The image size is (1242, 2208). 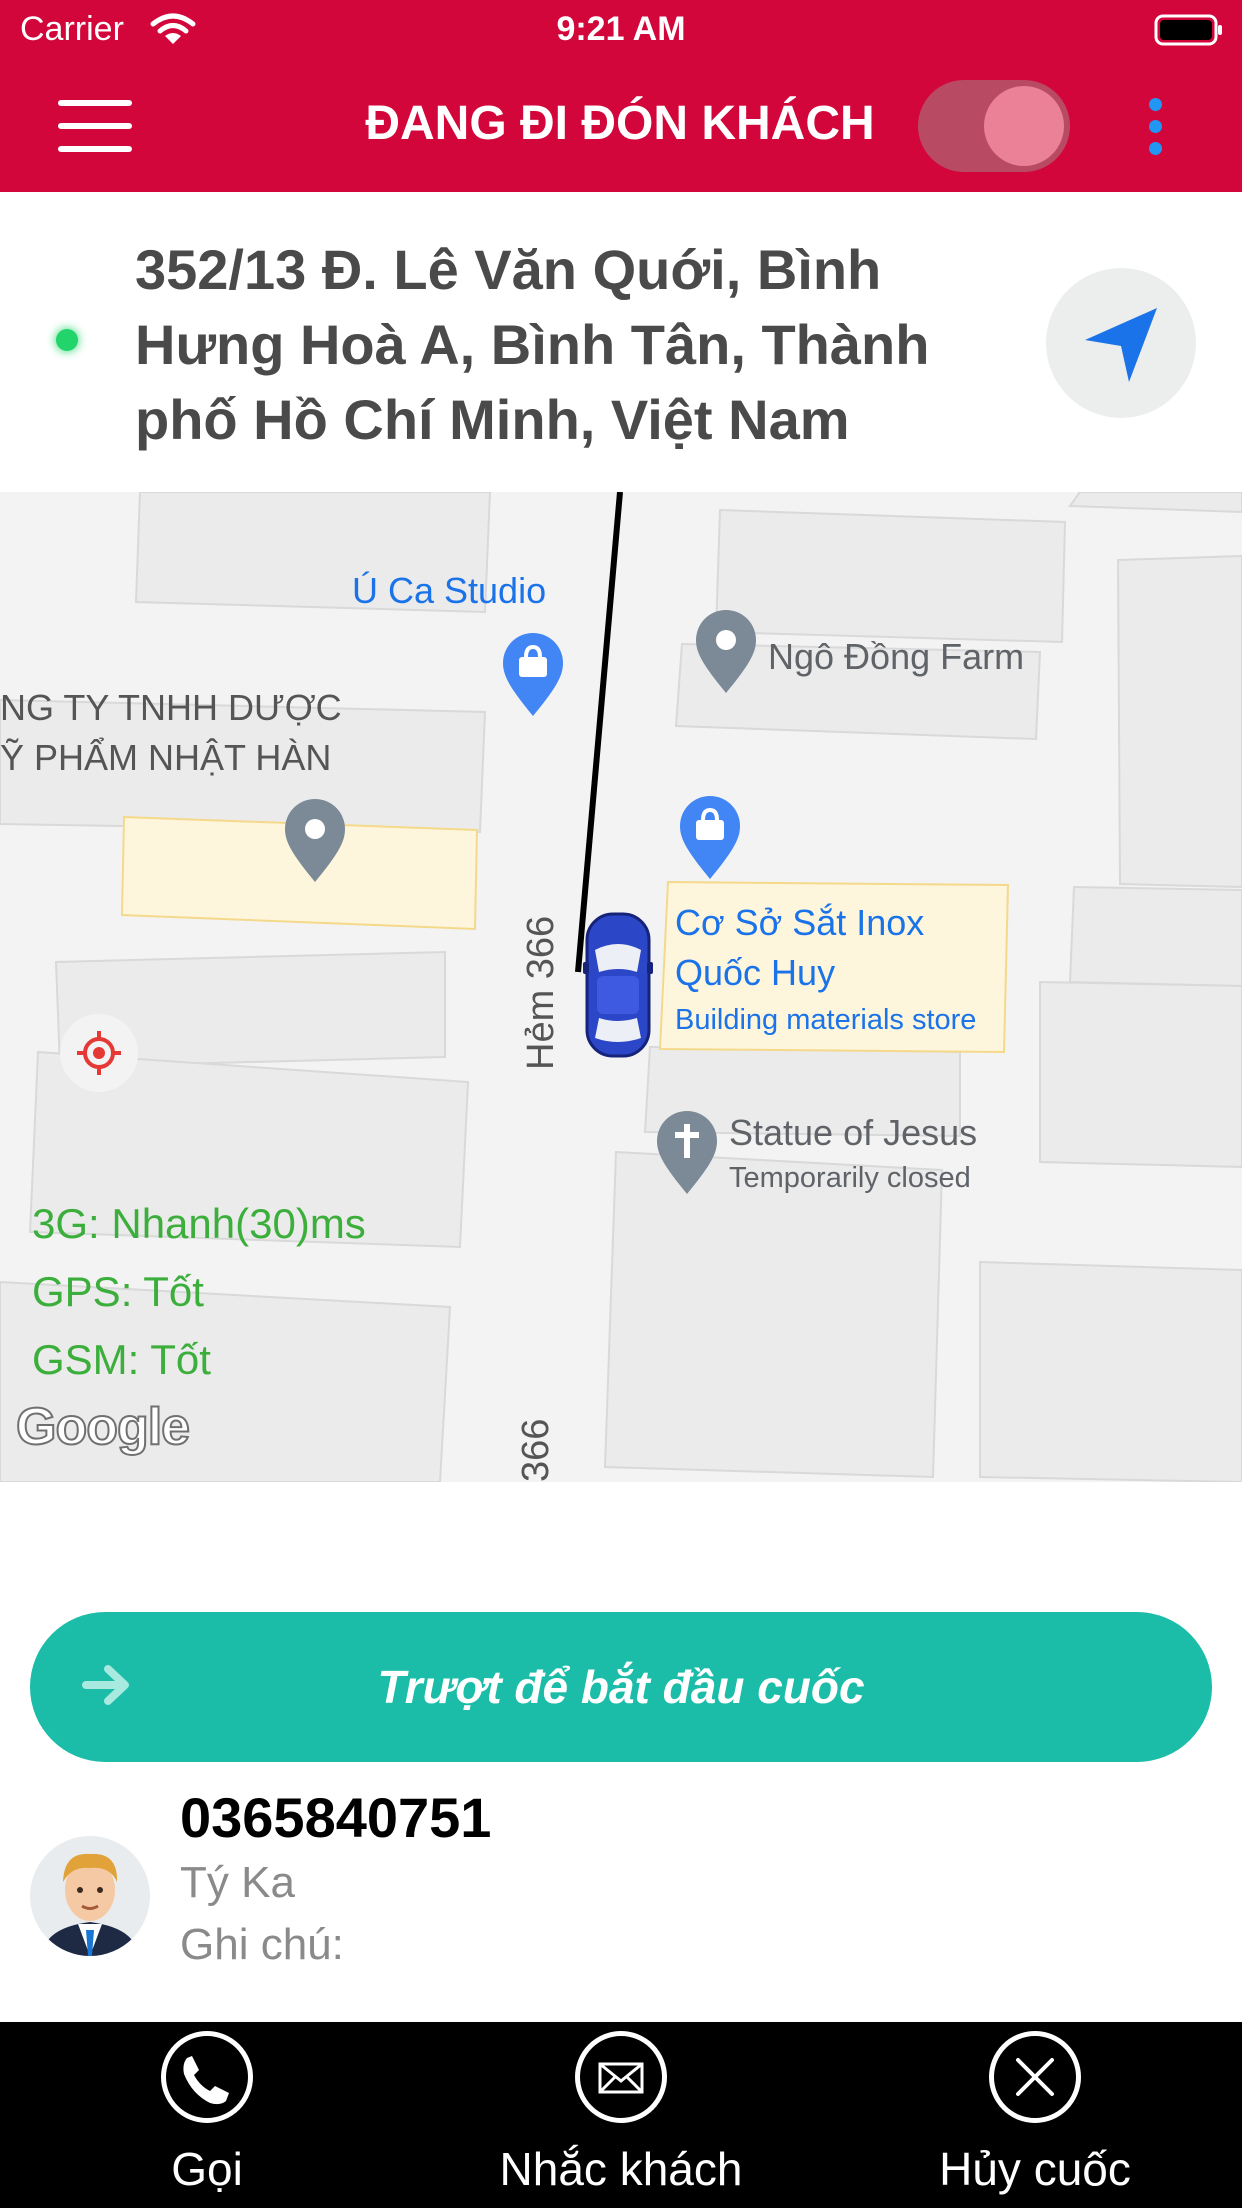 I want to click on call-circle, so click(x=207, y=2077).